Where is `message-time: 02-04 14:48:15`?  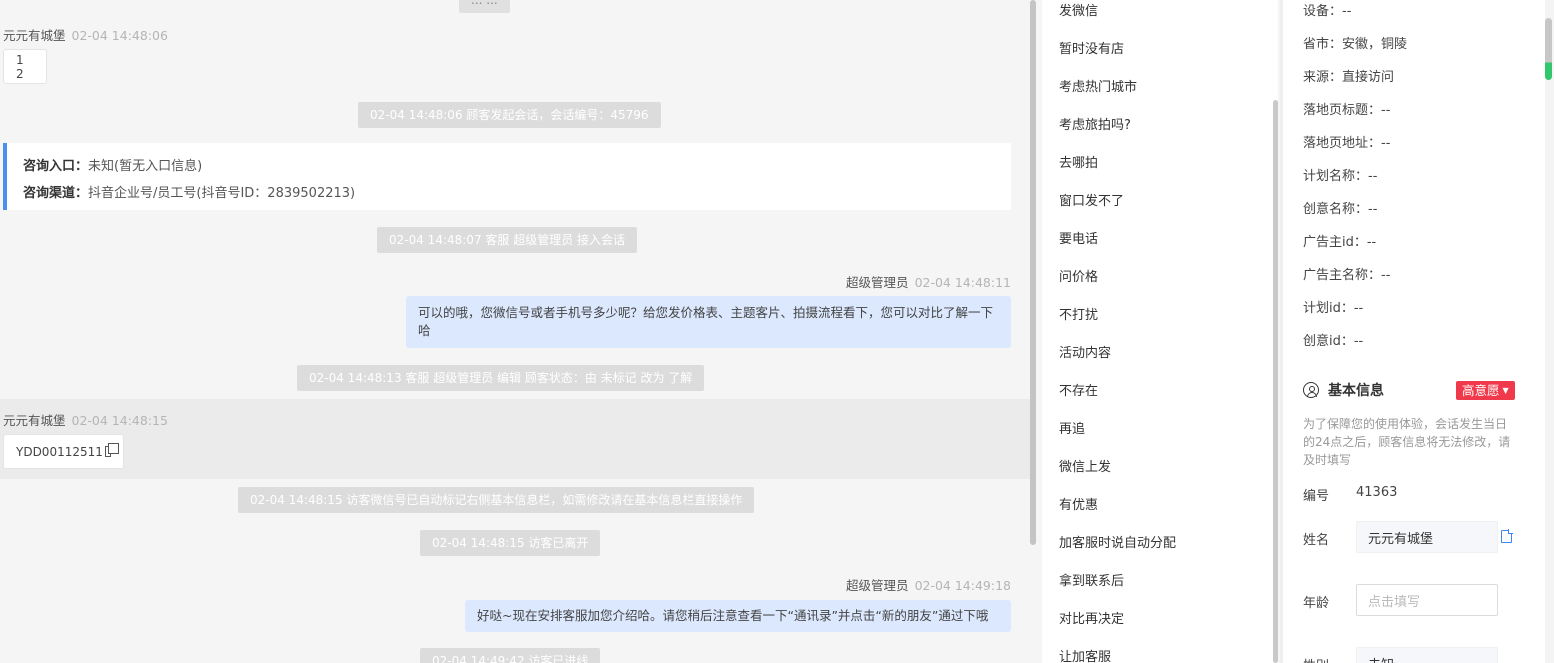 message-time: 02-04 14:48:15 is located at coordinates (119, 420).